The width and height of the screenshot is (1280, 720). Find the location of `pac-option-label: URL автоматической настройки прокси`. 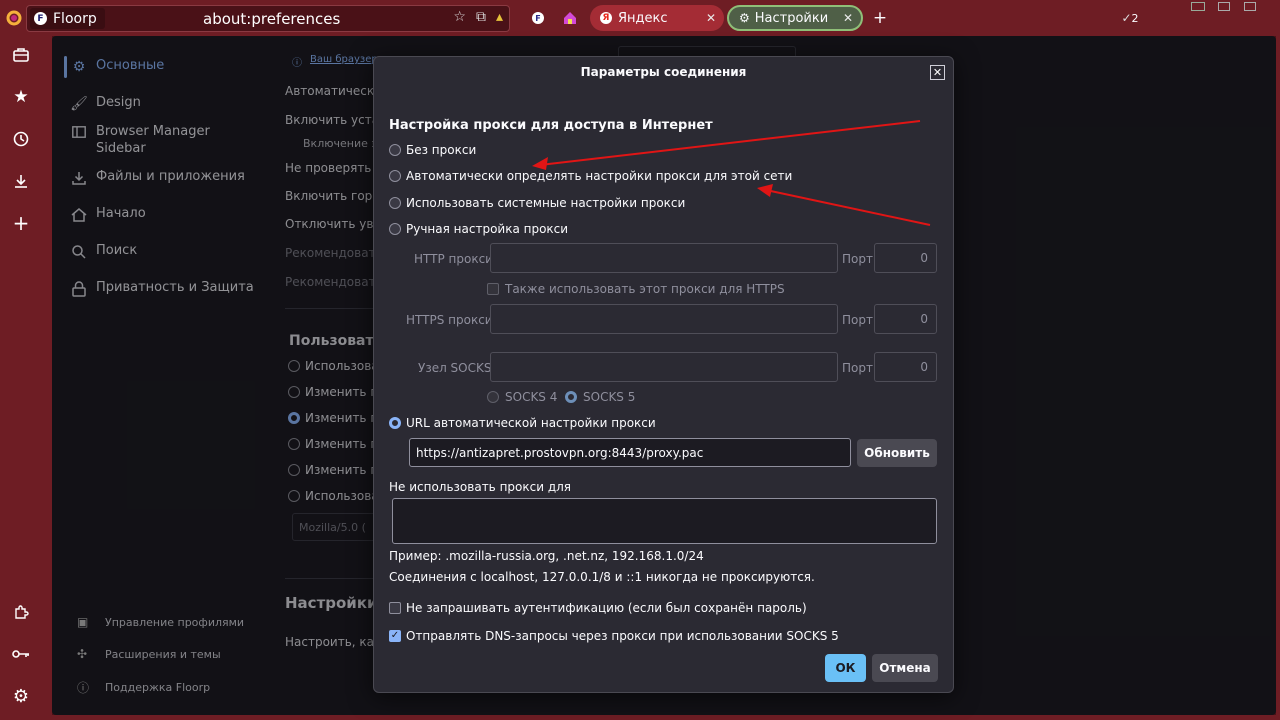

pac-option-label: URL автоматической настройки прокси is located at coordinates (531, 423).